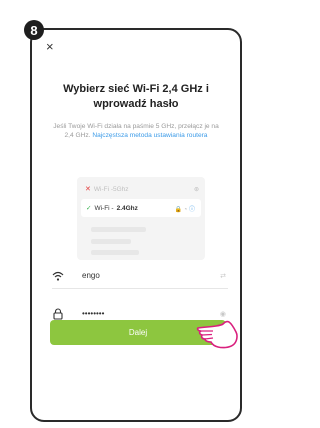 This screenshot has width=320, height=428. What do you see at coordinates (141, 218) in the screenshot?
I see `wifi-band-illustration: ✕ Wi-Fi - 5Ghz ⊛ ✓ Wi-Fi - 2.4Ghz 🔒 ◔ ⓘ` at bounding box center [141, 218].